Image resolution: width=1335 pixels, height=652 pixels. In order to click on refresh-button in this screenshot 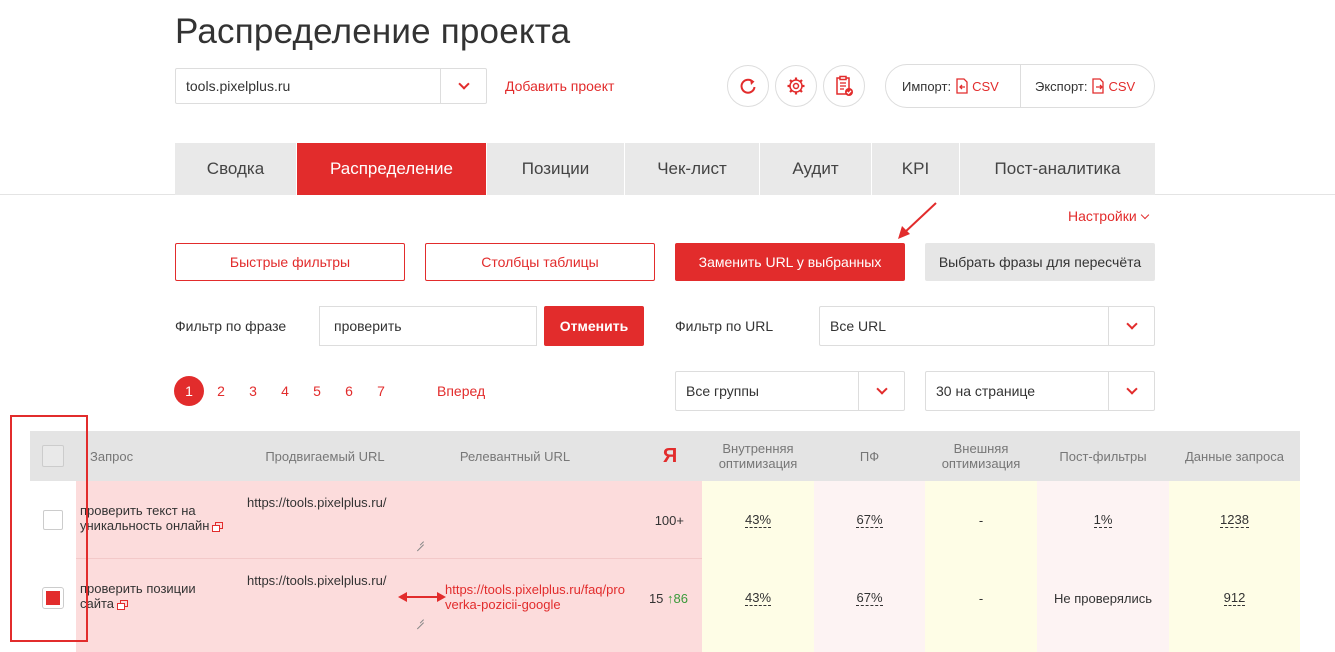, I will do `click(748, 86)`.